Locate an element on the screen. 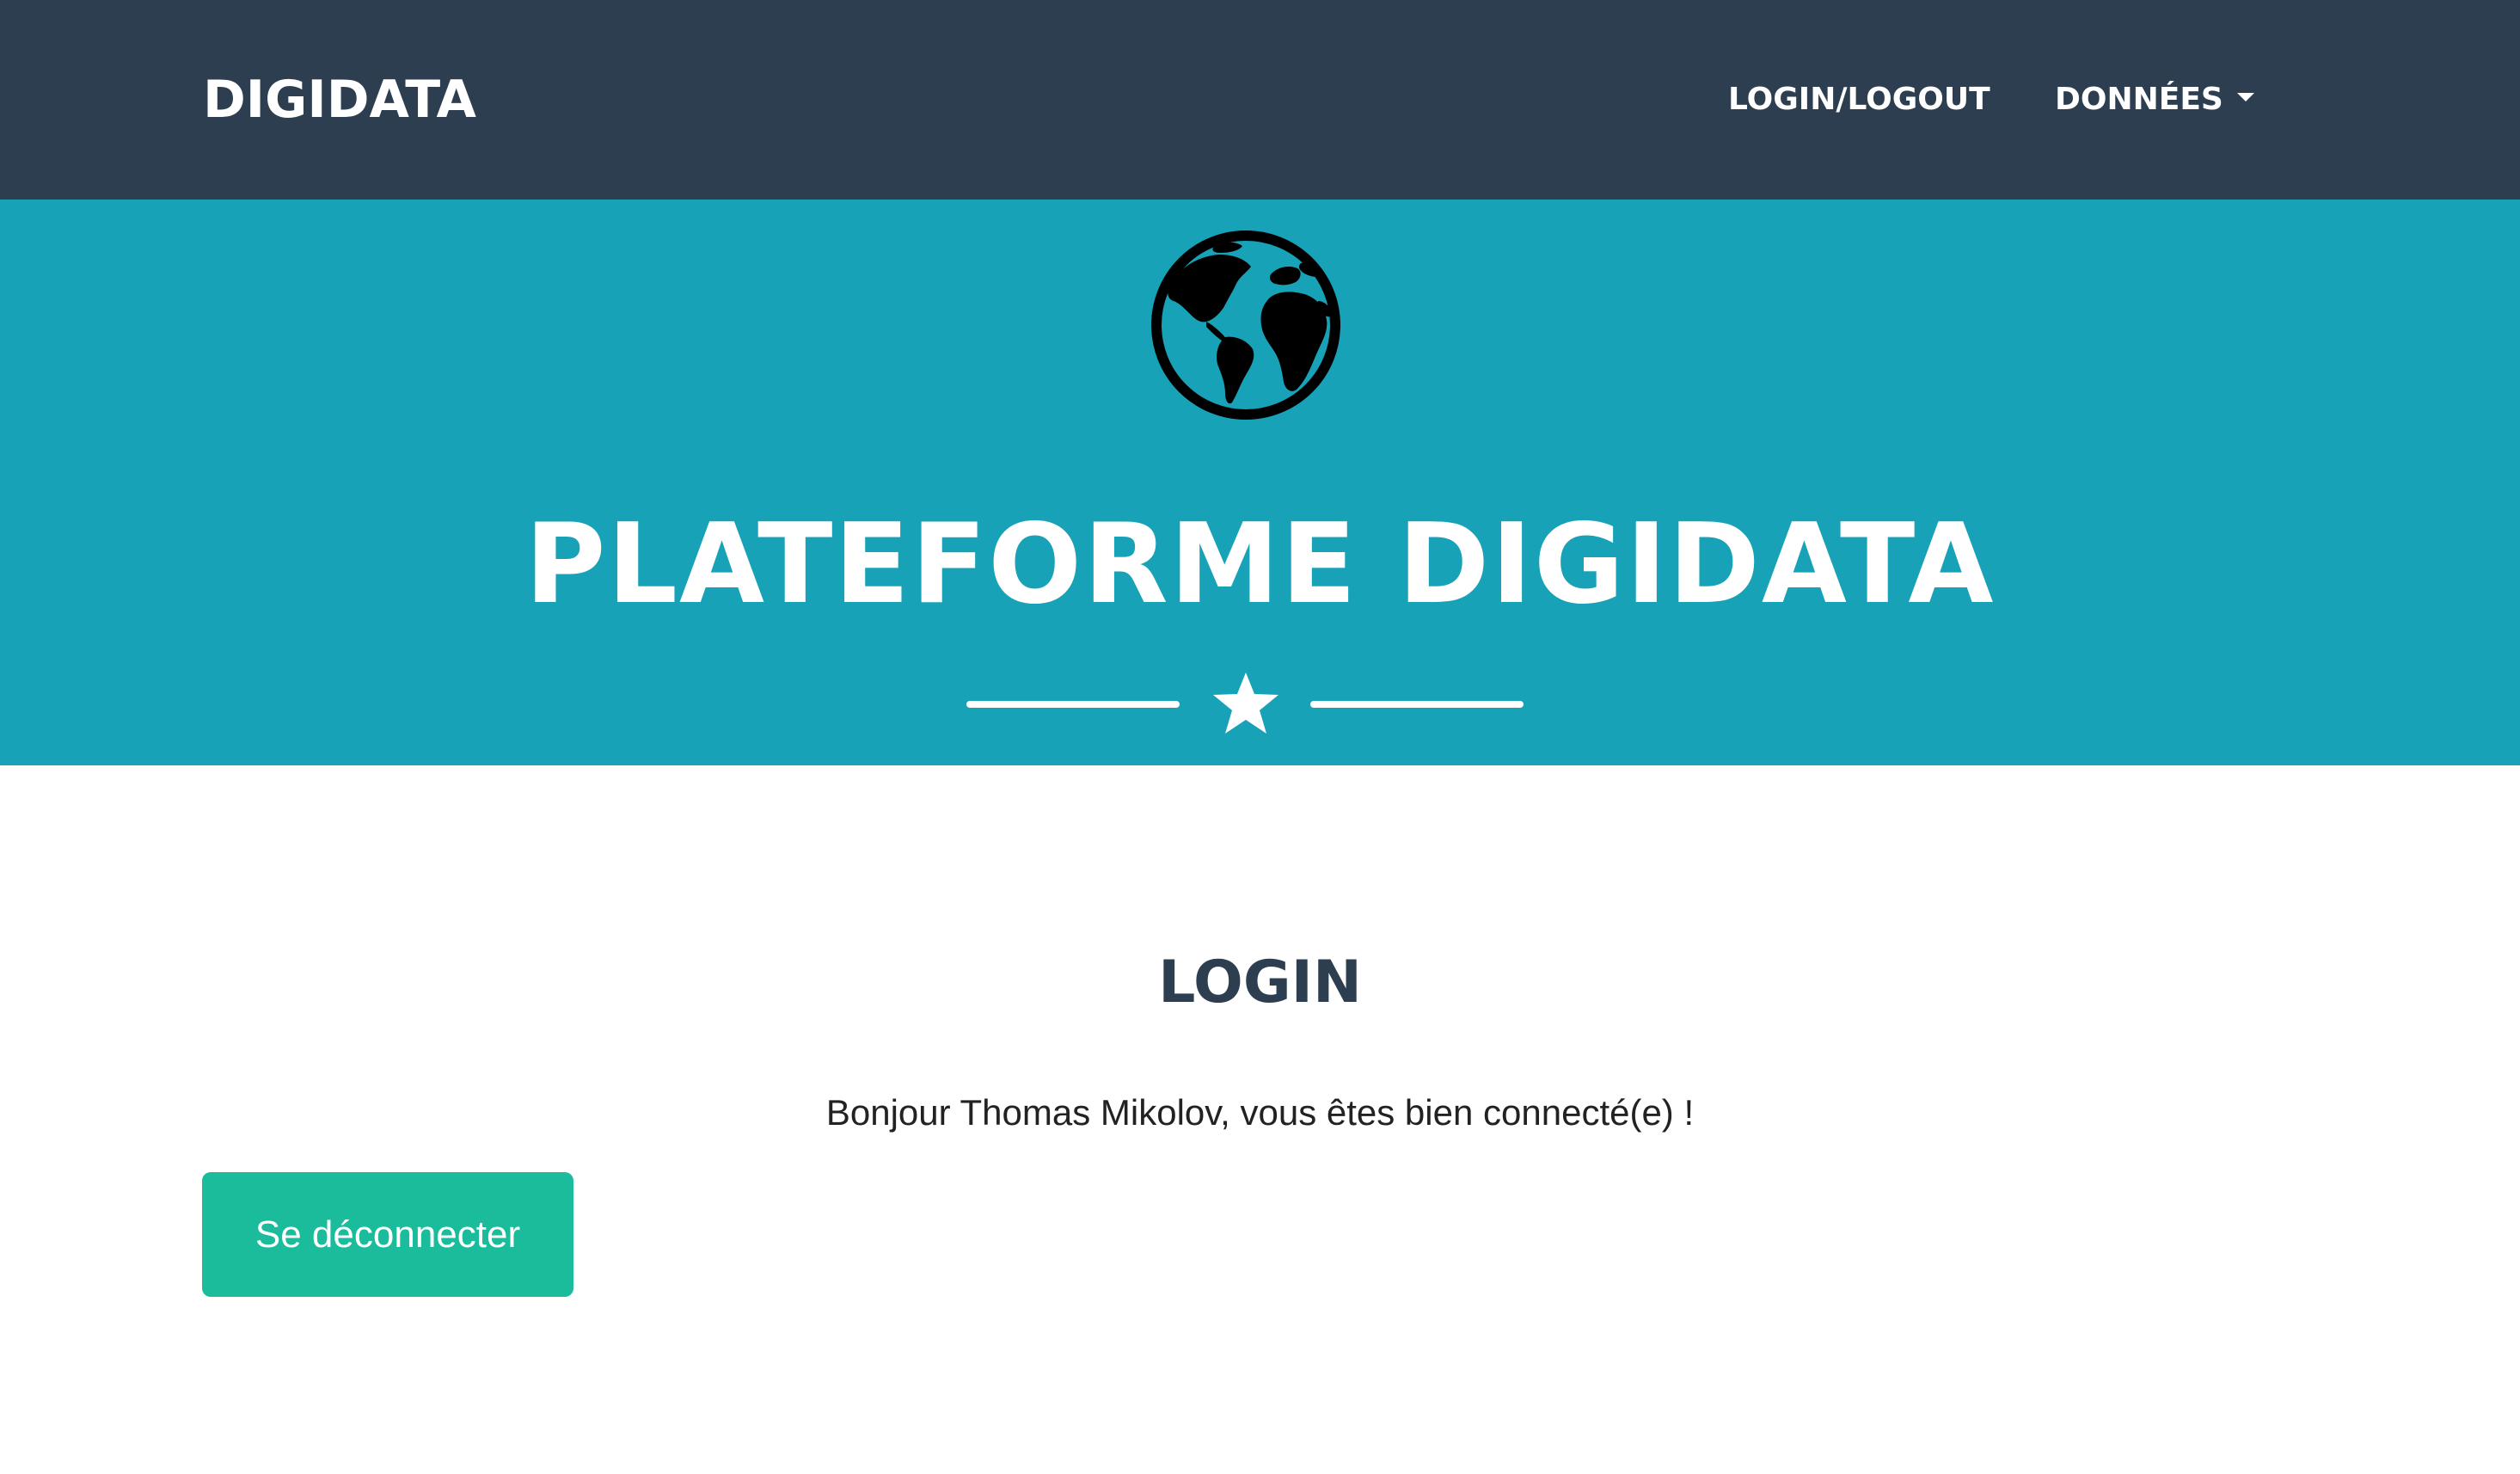 This screenshot has width=2520, height=1474. page-title: PLATEFORME DIGIDATA is located at coordinates (1260, 565).